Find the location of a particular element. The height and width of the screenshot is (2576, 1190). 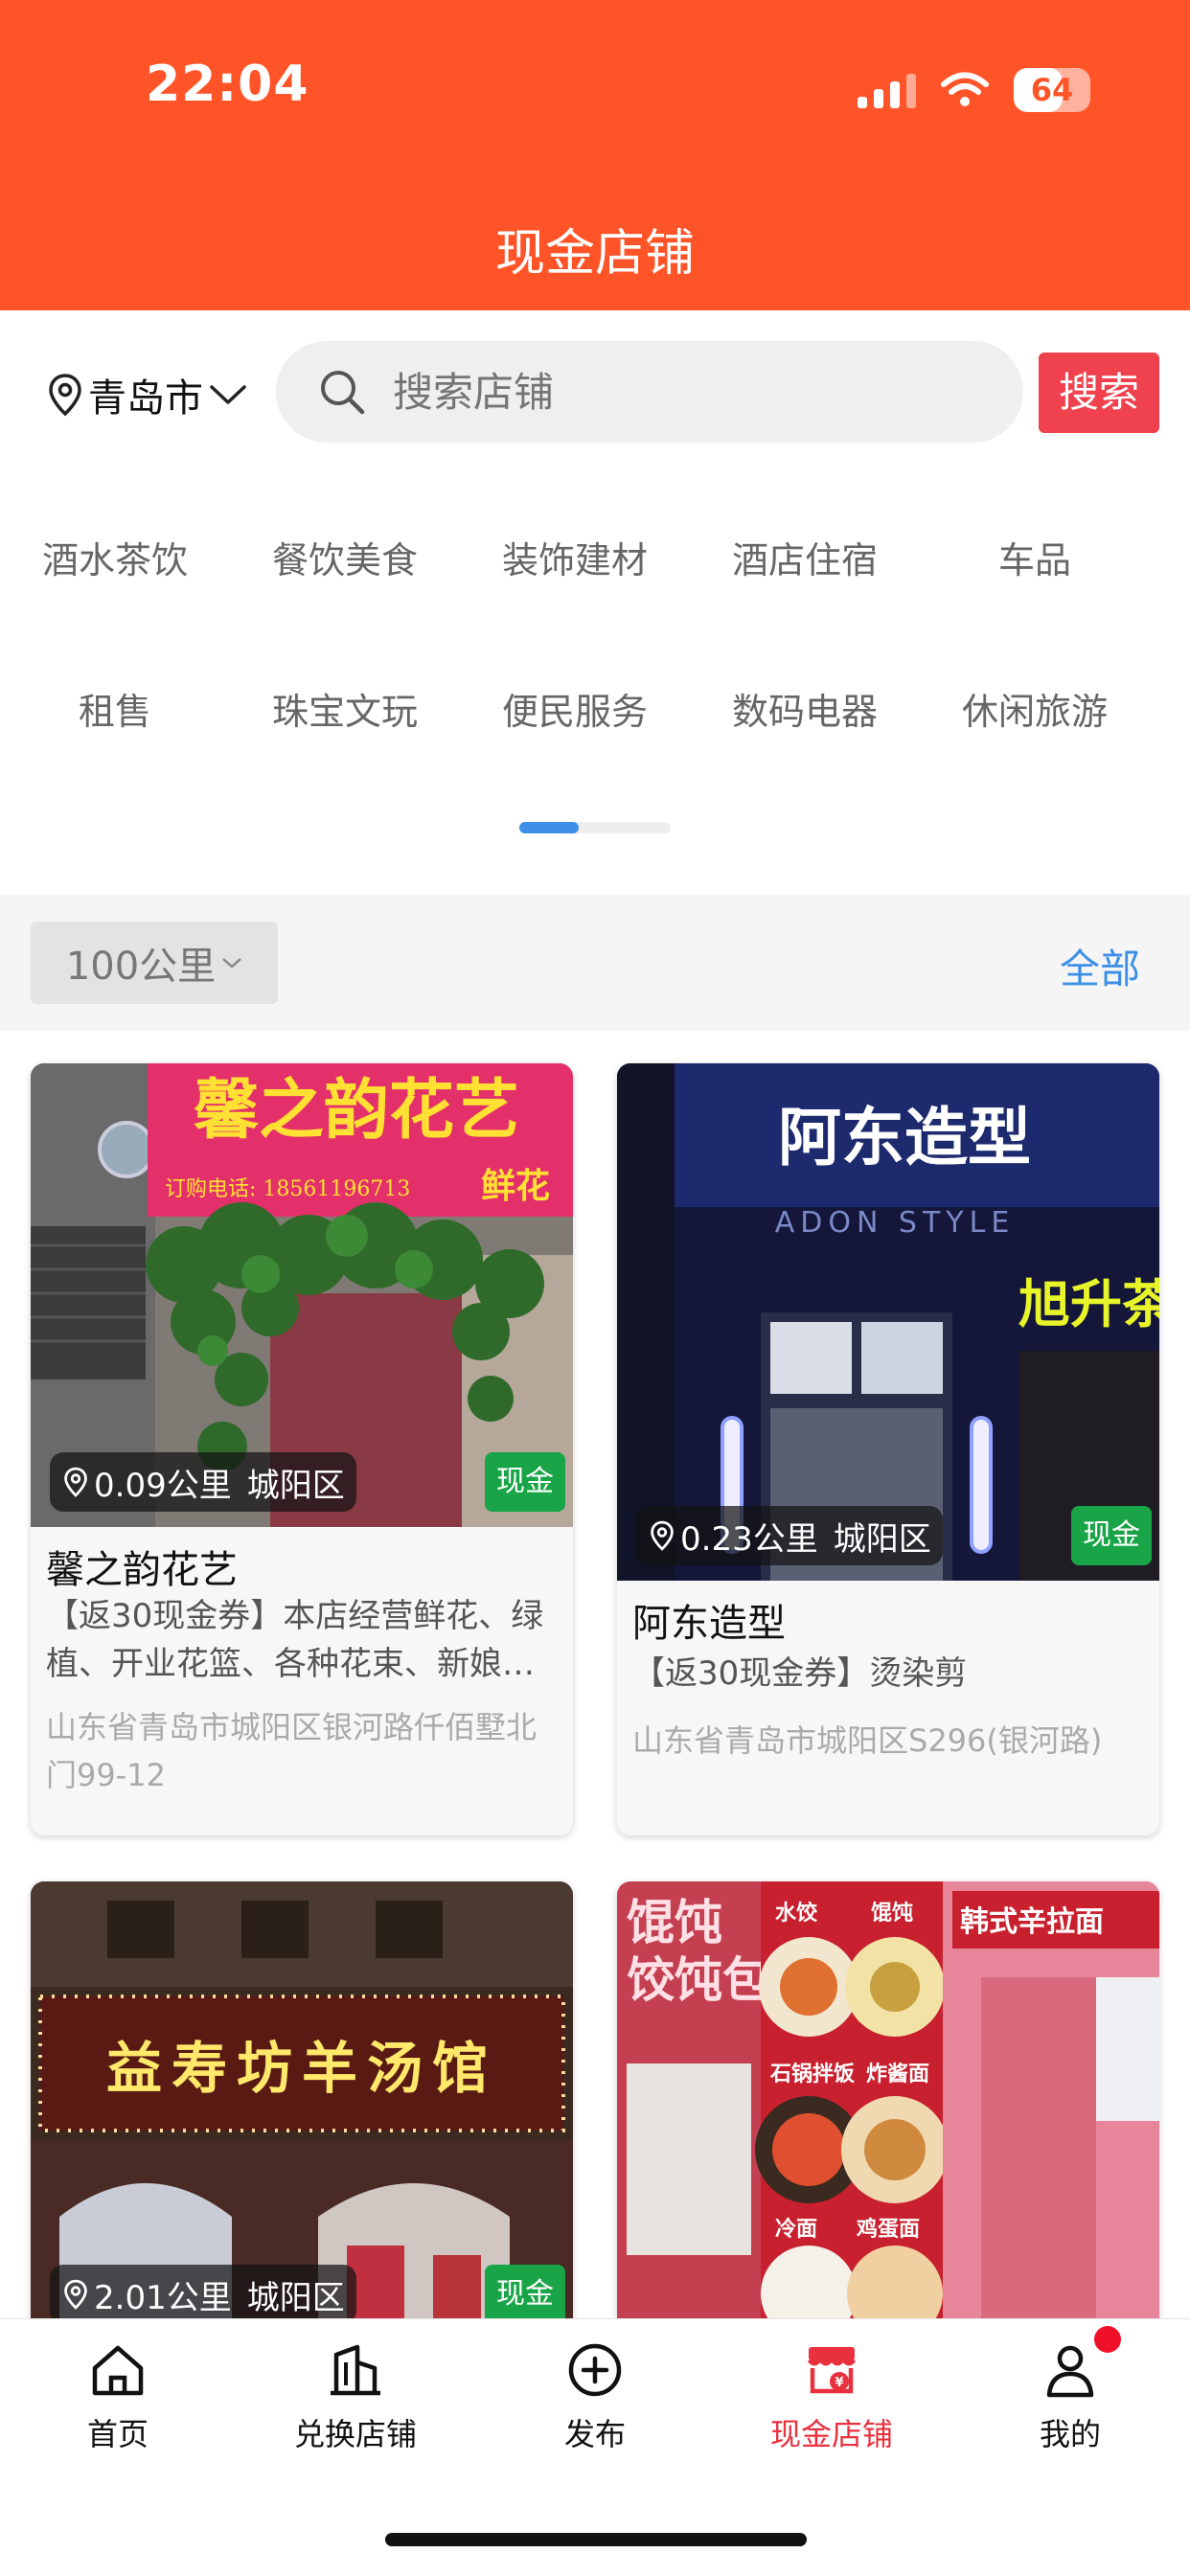

svg-text: 馄饨 is located at coordinates (674, 1922).